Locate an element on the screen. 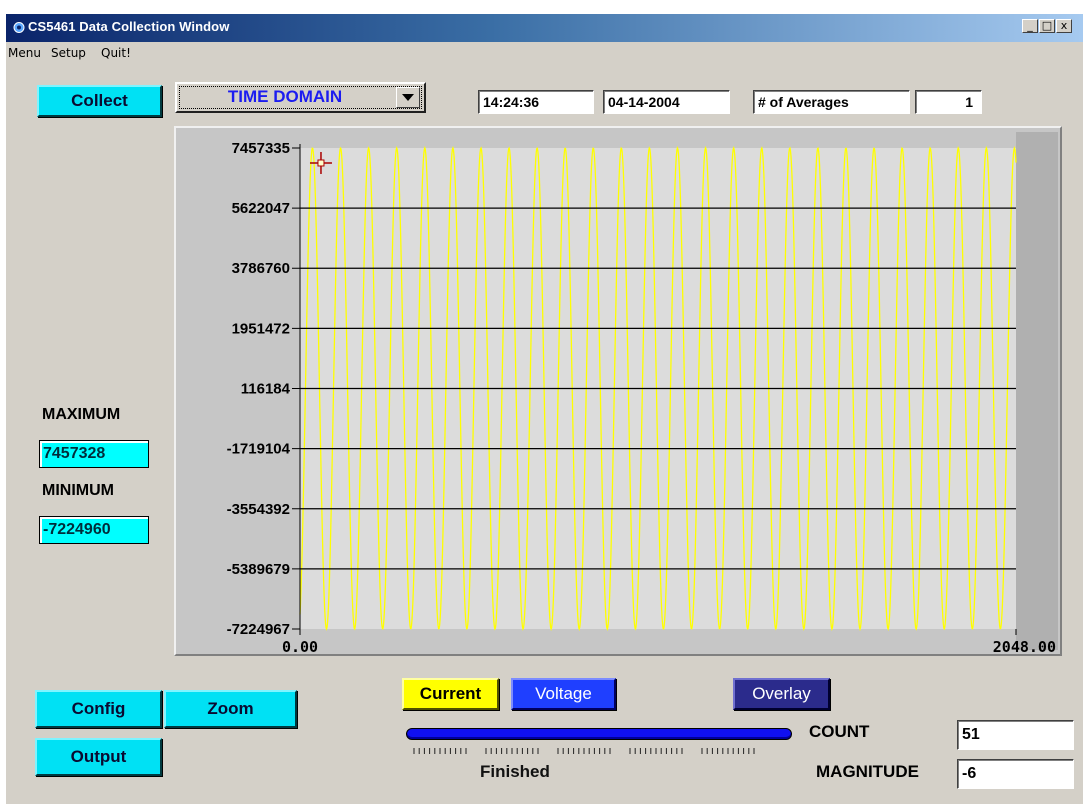 This screenshot has width=1083, height=804. progress-bar is located at coordinates (599, 734).